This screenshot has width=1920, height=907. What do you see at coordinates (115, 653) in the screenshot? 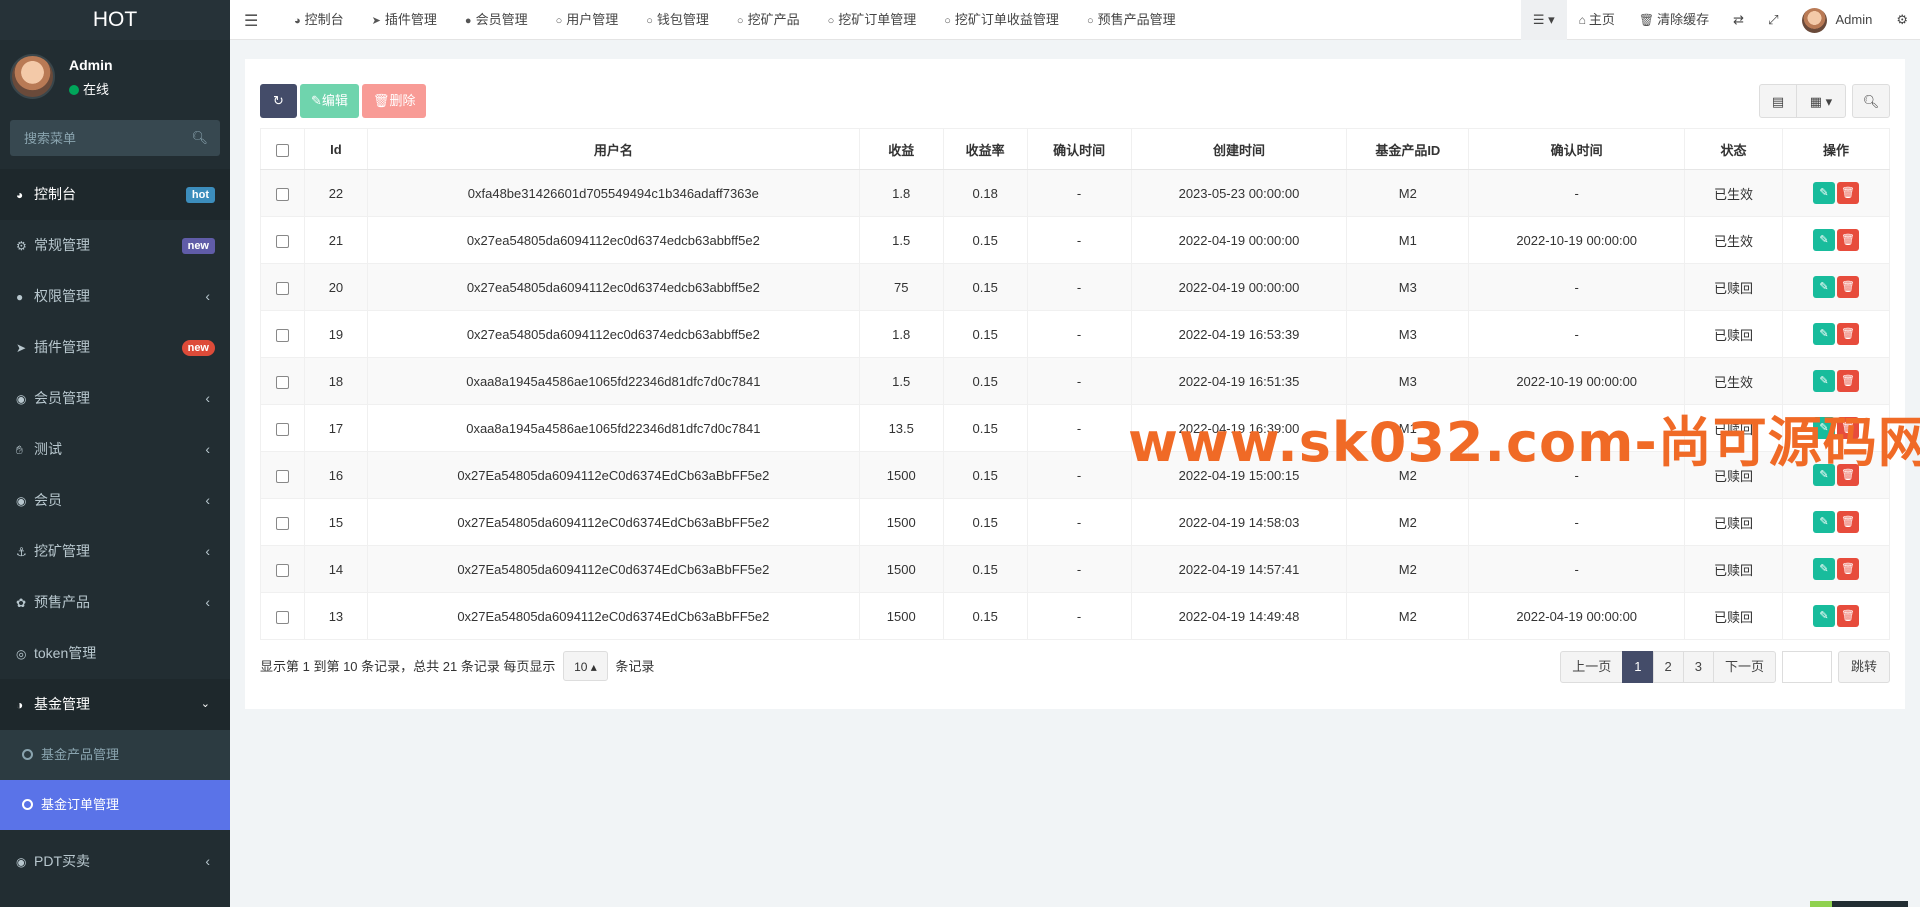
I see `sidebar-item-token: ◎ token管理` at bounding box center [115, 653].